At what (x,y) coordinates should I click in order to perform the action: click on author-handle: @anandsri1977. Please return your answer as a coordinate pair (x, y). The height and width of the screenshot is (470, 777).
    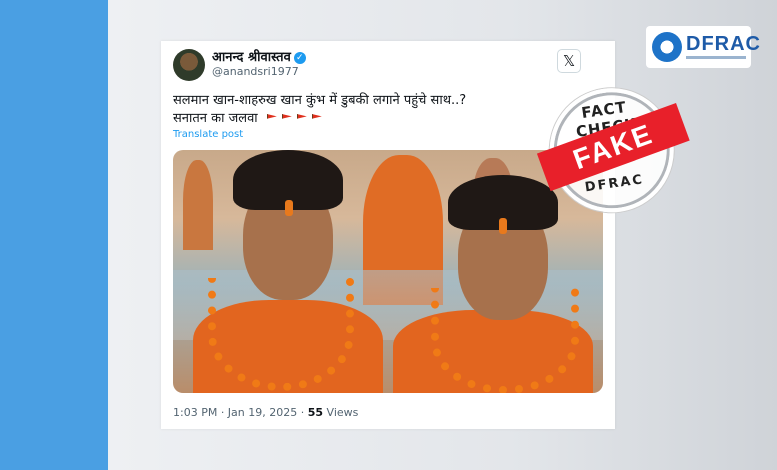
    Looking at the image, I should click on (255, 71).